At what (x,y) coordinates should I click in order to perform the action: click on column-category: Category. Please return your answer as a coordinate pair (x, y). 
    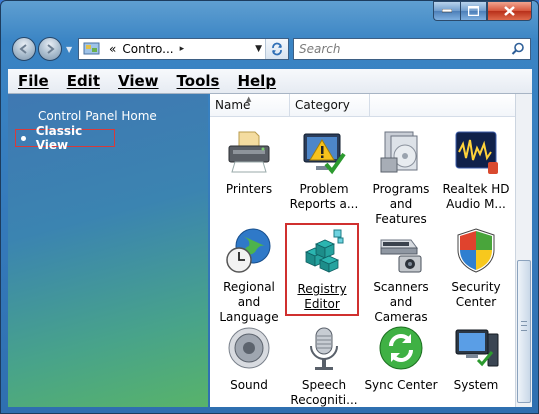
    Looking at the image, I should click on (330, 105).